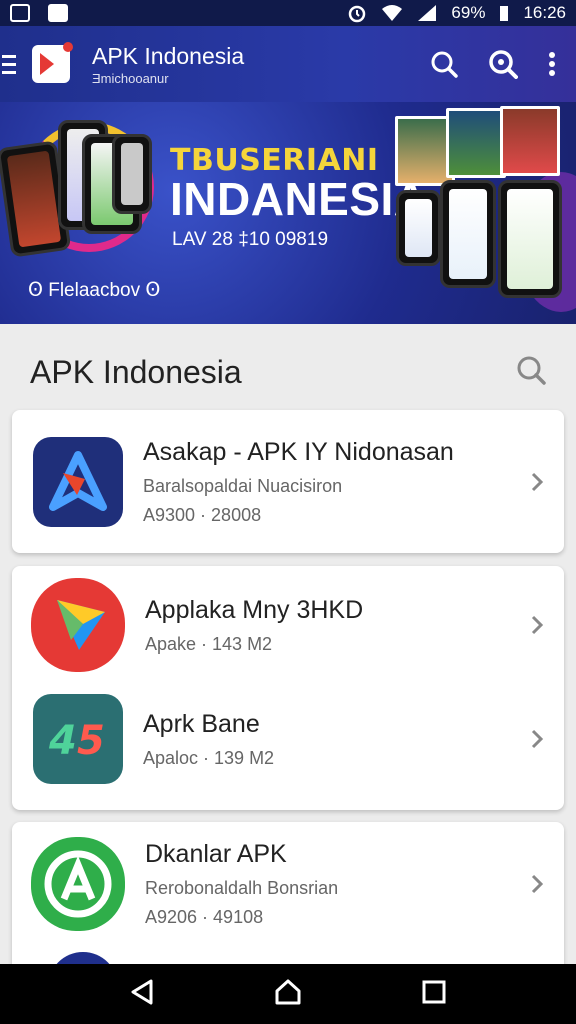 The height and width of the screenshot is (1024, 576). Describe the element at coordinates (130, 78) in the screenshot. I see `app-subtitle: Ǝmichooanur` at that location.